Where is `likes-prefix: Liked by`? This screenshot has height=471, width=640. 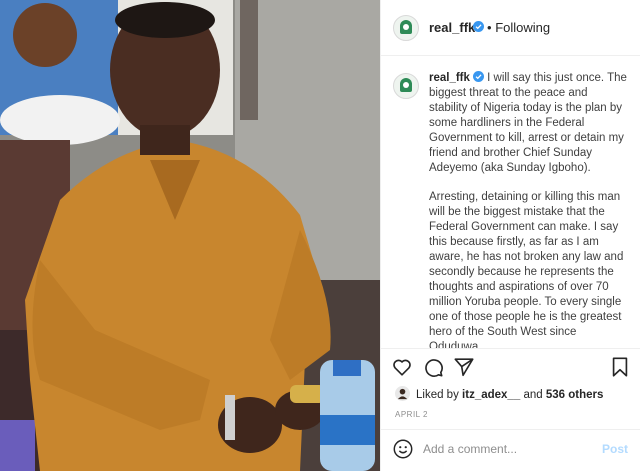 likes-prefix: Liked by is located at coordinates (437, 395).